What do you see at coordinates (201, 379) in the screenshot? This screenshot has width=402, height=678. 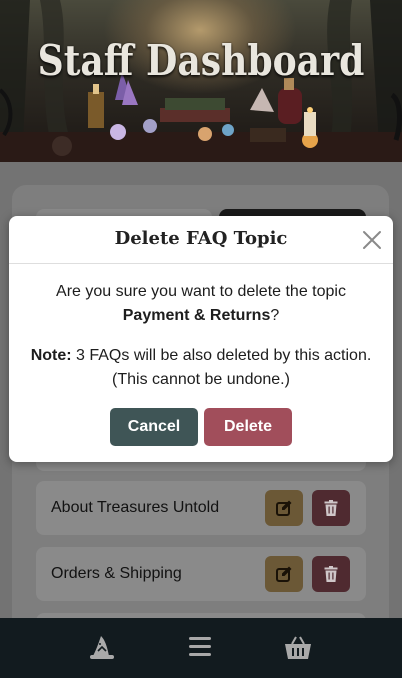 I see `note-line-2: (This cannot be undone.)` at bounding box center [201, 379].